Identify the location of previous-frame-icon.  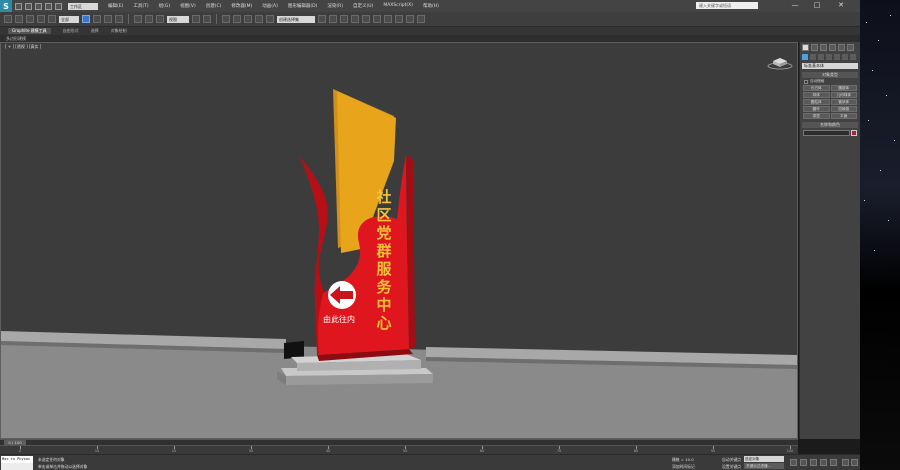
(803, 462).